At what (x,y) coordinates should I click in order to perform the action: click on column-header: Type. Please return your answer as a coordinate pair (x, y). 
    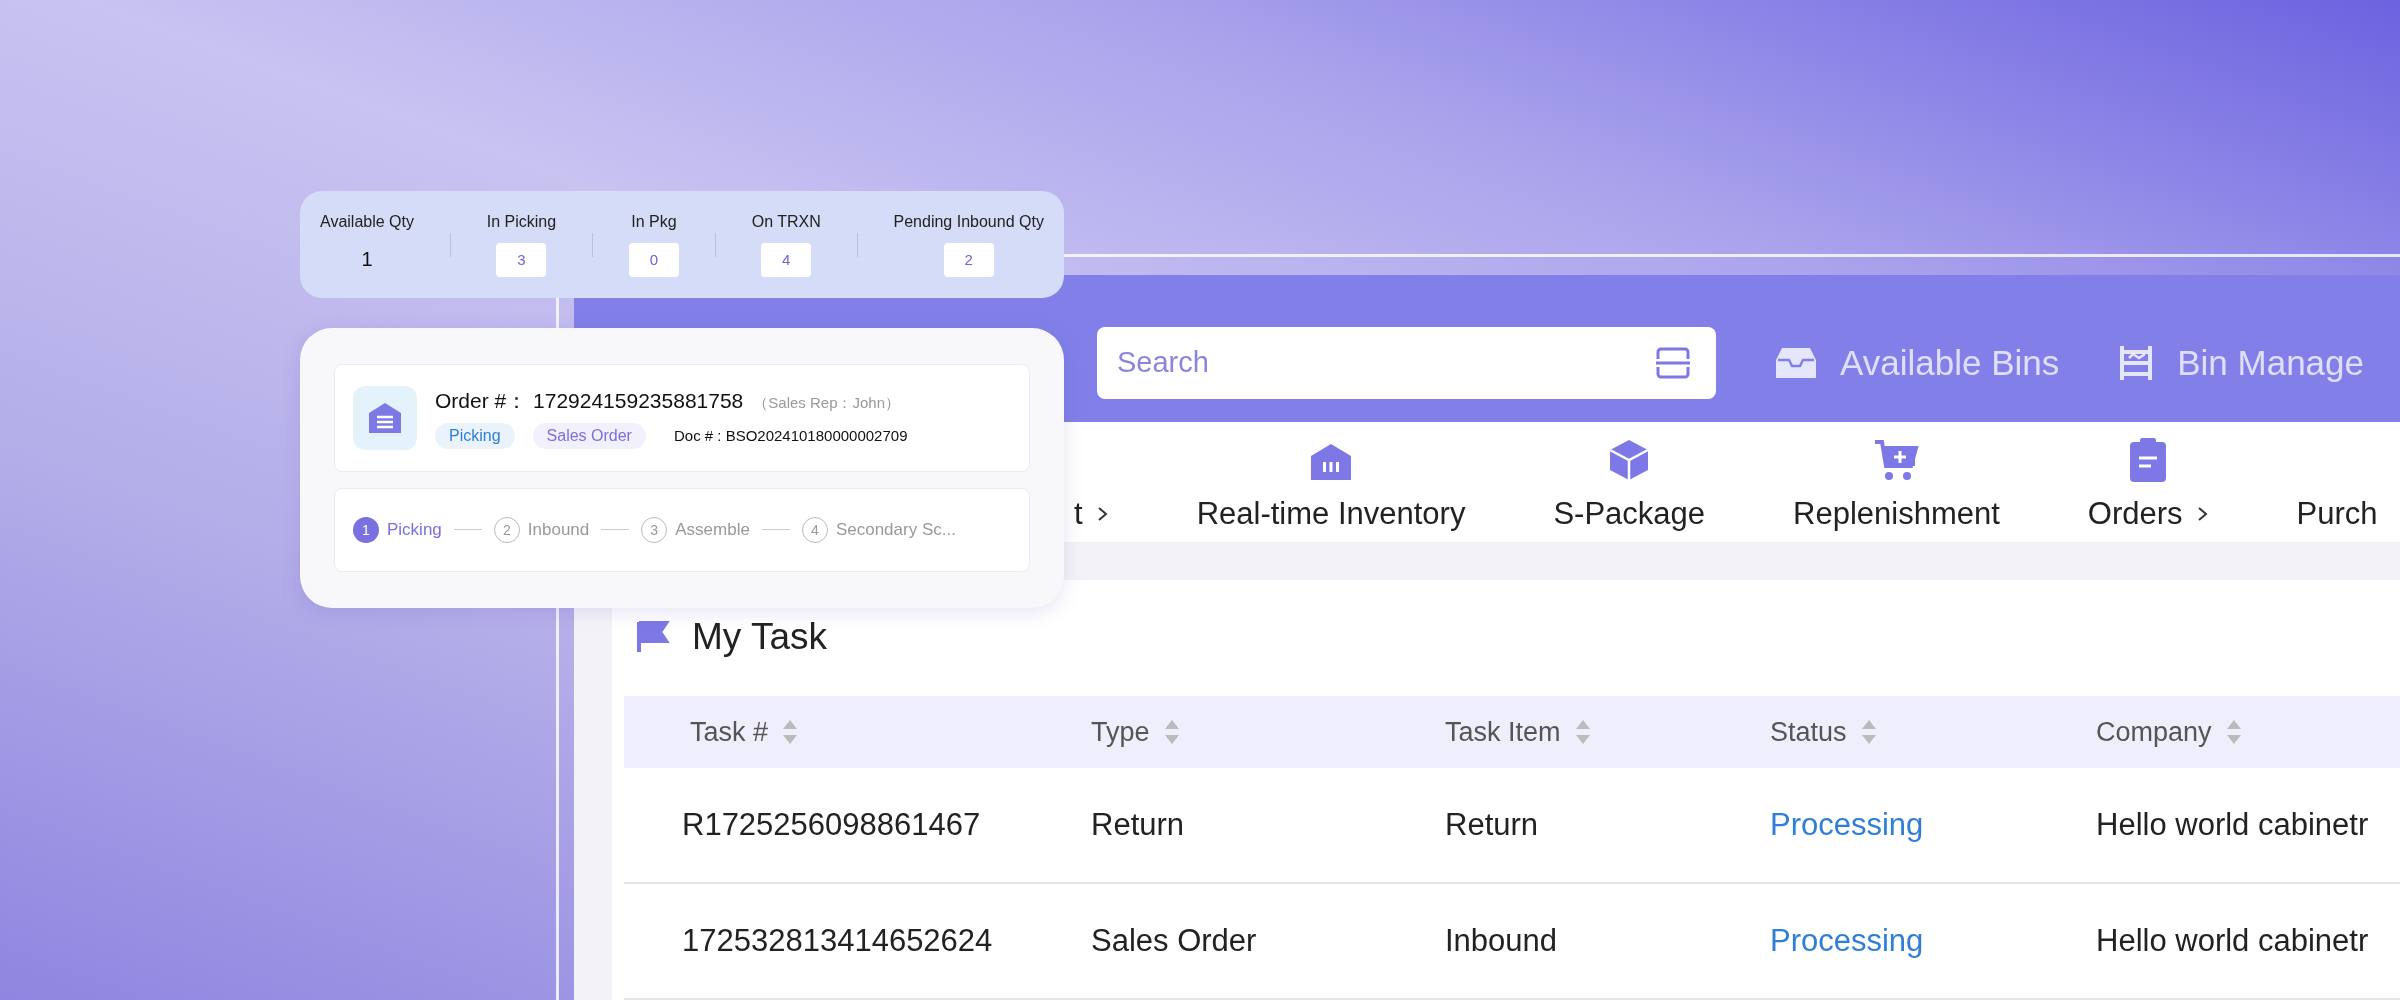
    Looking at the image, I should click on (1268, 732).